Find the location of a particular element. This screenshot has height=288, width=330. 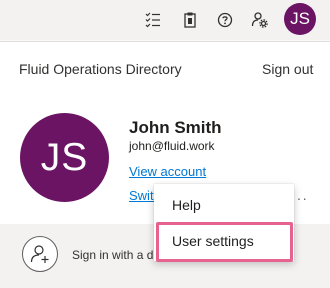

user-email: john@fluid.work is located at coordinates (172, 146).